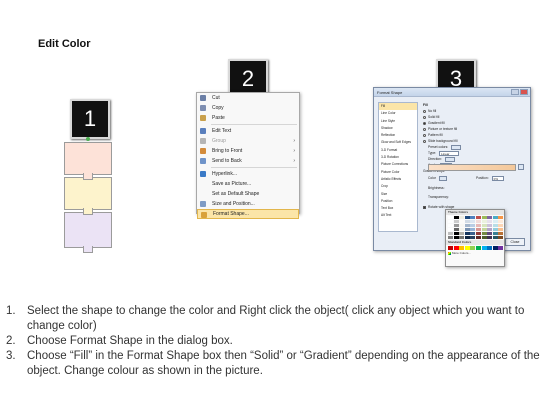  Describe the element at coordinates (497, 178) in the screenshot. I see `position-input: 0%` at that location.